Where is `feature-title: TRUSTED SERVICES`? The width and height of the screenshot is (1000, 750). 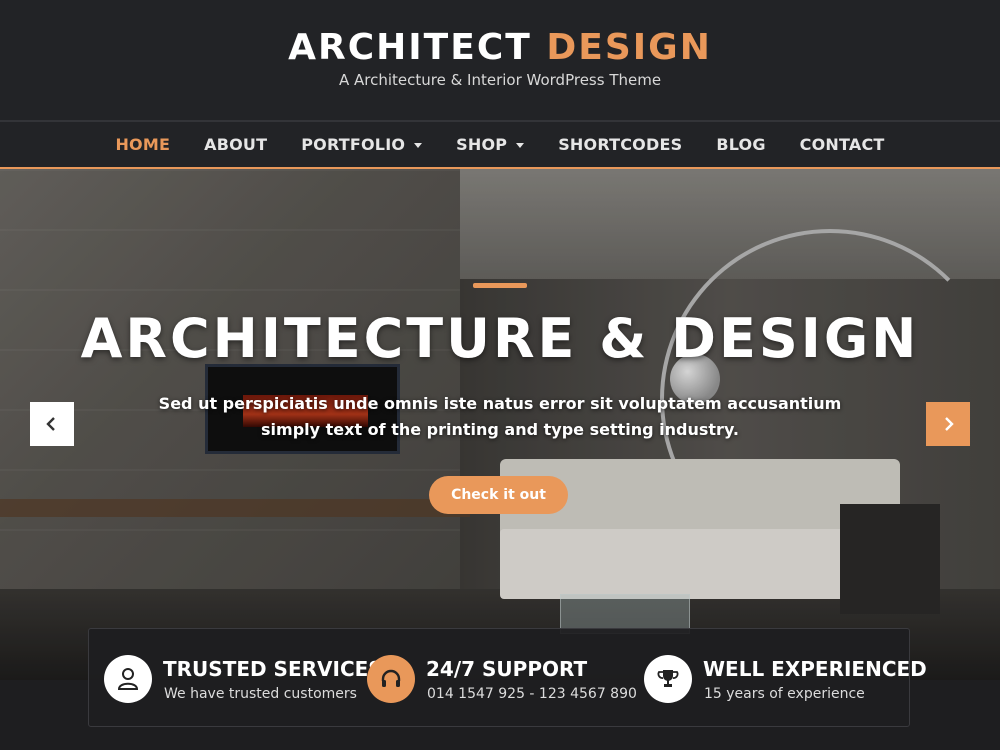 feature-title: TRUSTED SERVICES is located at coordinates (273, 669).